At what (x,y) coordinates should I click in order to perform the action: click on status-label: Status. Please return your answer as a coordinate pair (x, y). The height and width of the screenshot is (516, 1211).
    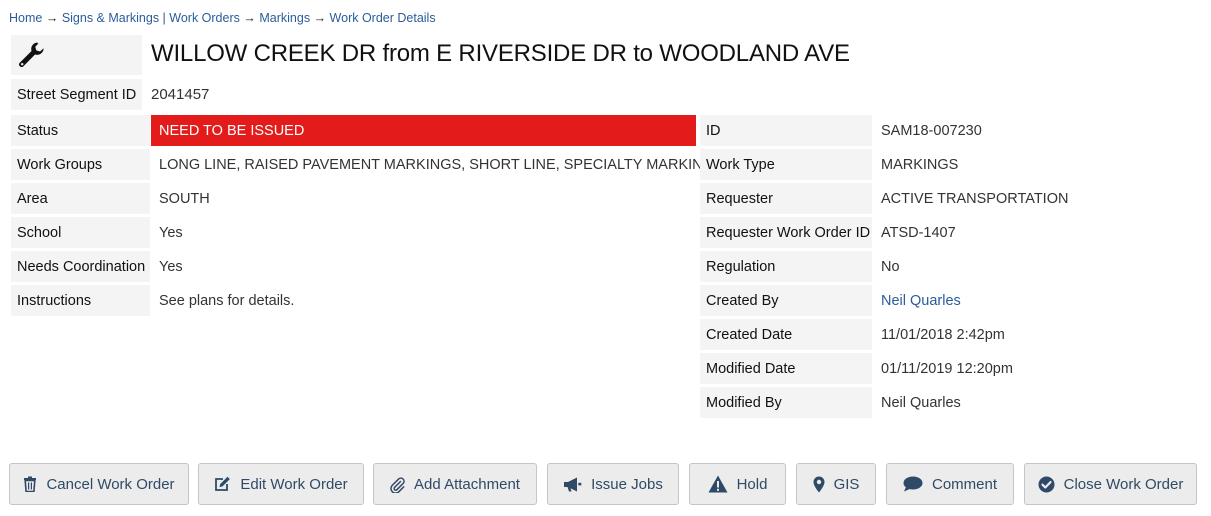
    Looking at the image, I should click on (80, 130).